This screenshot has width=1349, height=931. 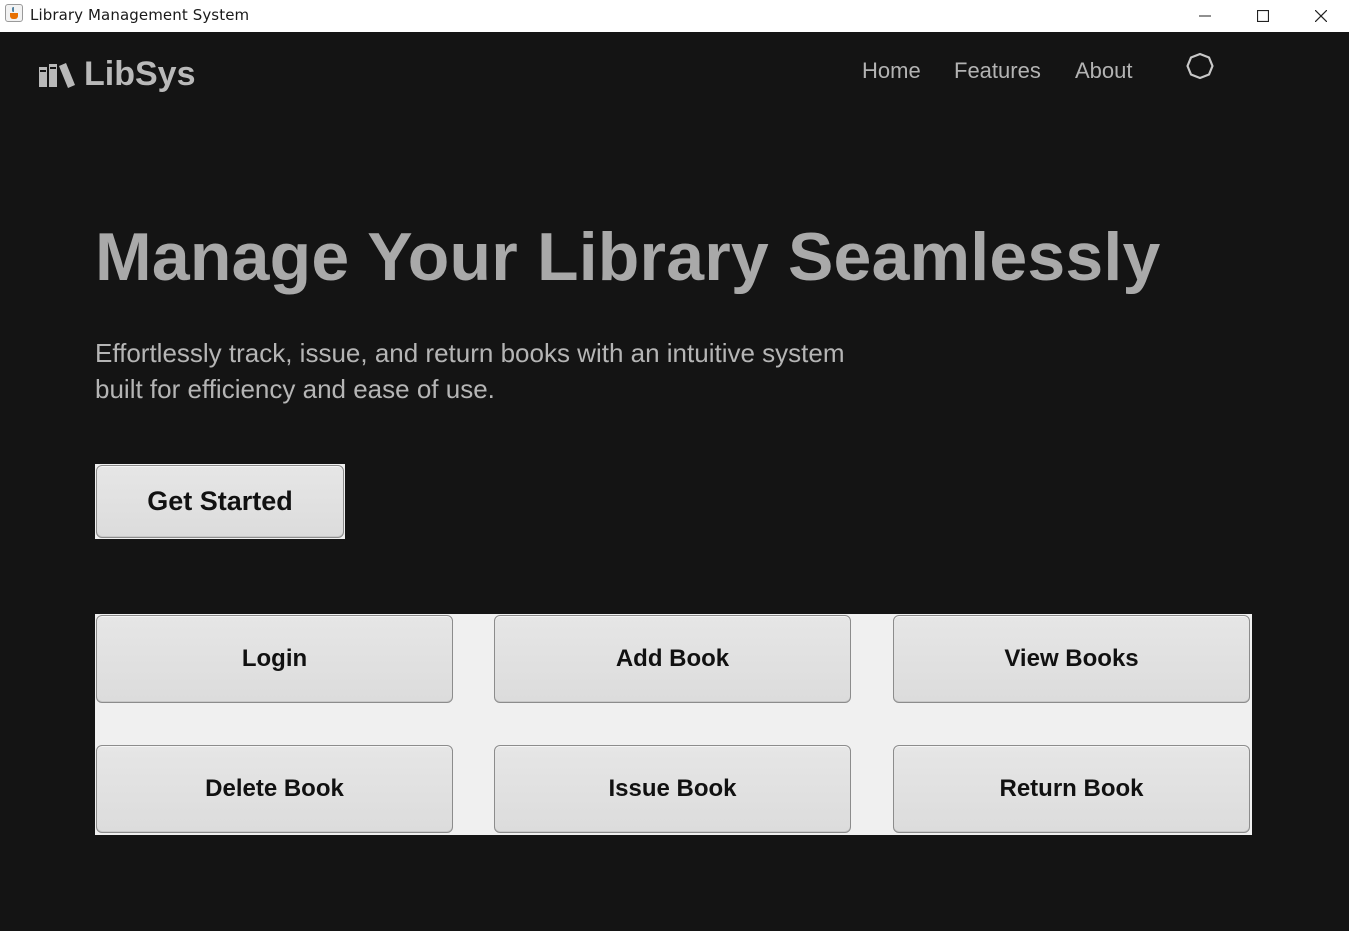 I want to click on window-titlebar: Library Management System, so click(x=674, y=16).